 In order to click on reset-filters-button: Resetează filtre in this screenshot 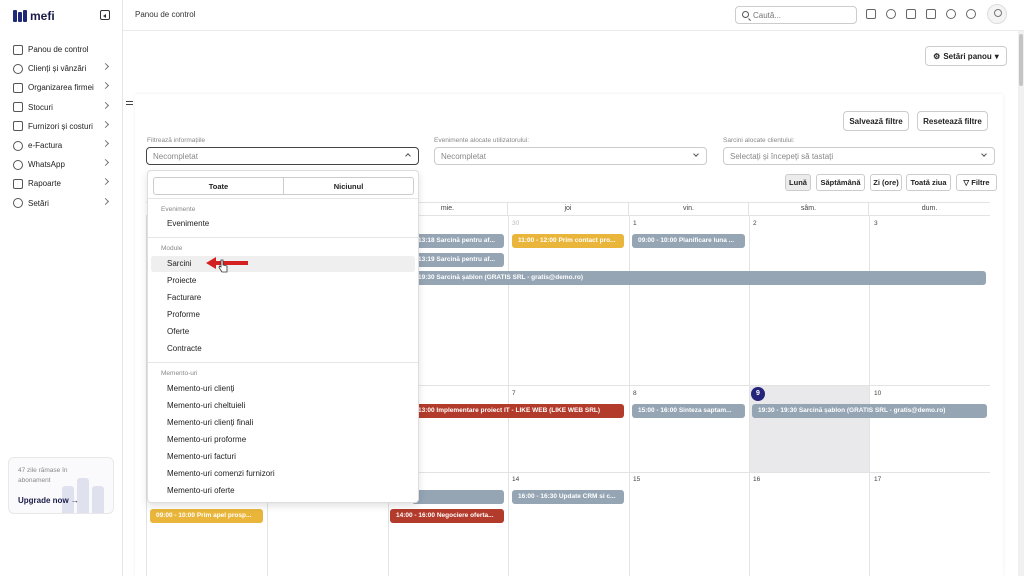, I will do `click(952, 121)`.